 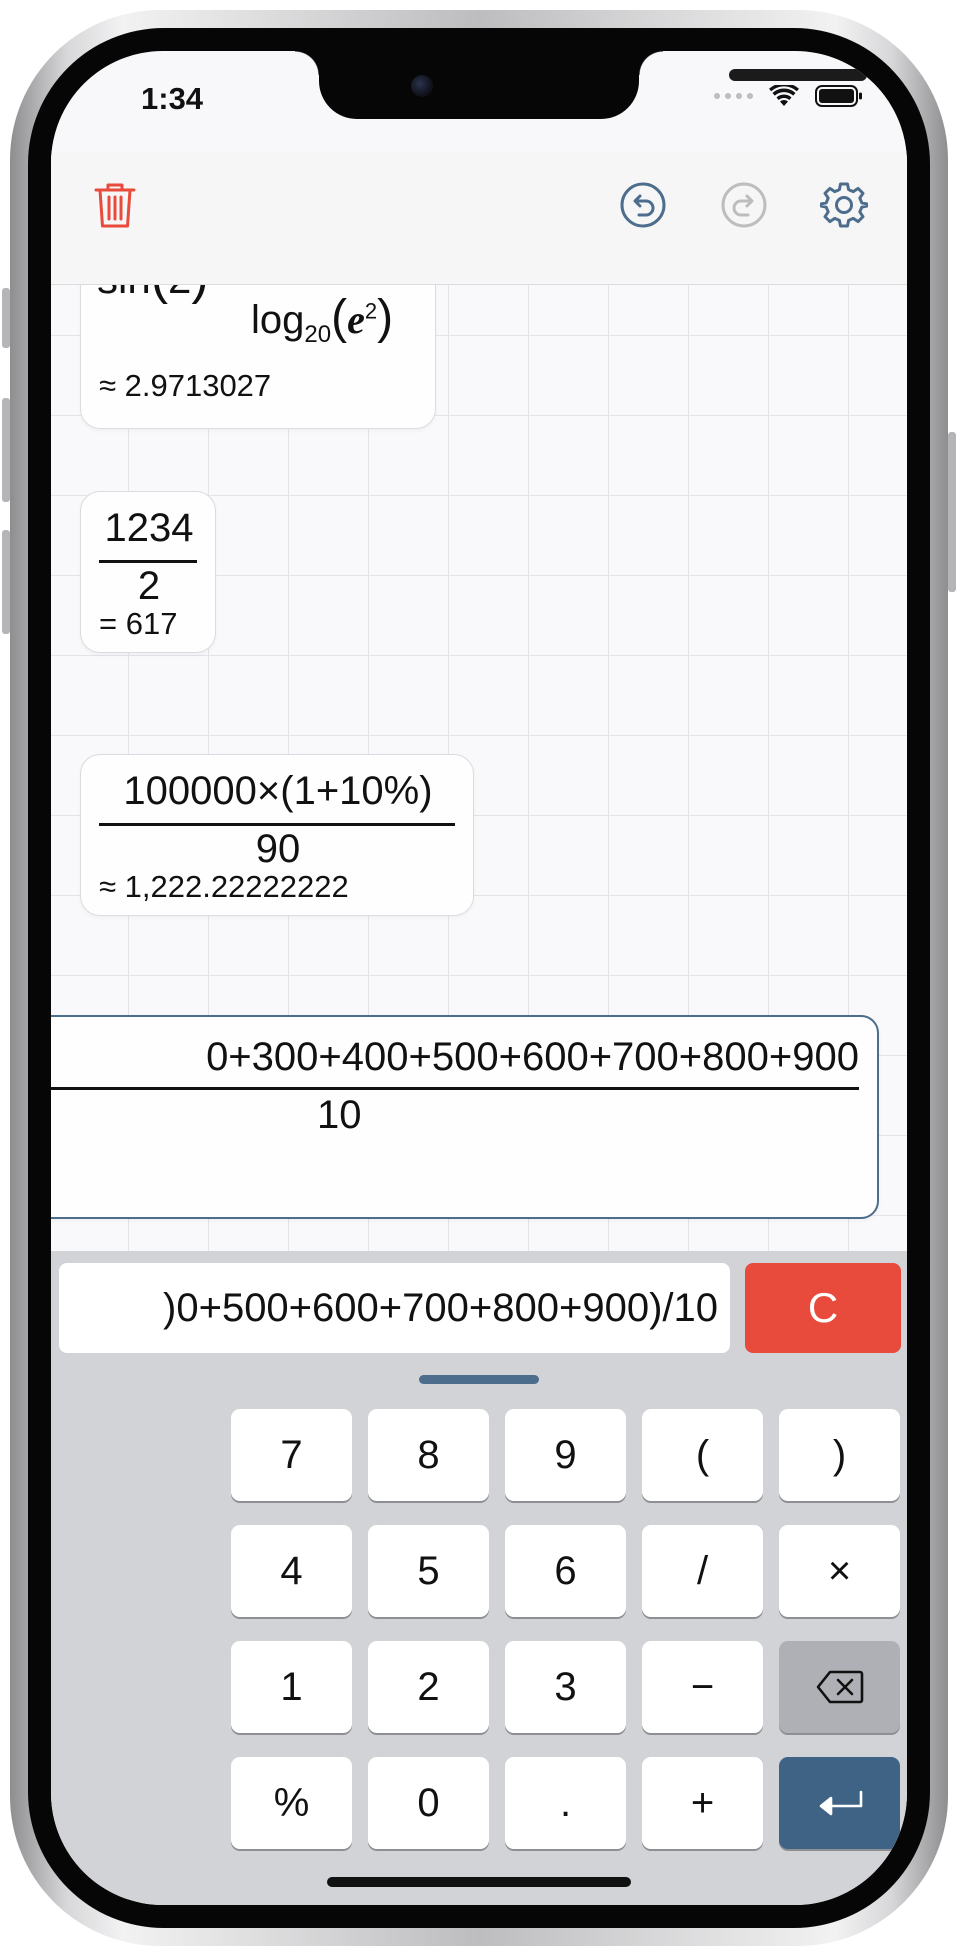 What do you see at coordinates (532, 1057) in the screenshot?
I see `numerator-expression: 0+300+400+500+600+700+800+900` at bounding box center [532, 1057].